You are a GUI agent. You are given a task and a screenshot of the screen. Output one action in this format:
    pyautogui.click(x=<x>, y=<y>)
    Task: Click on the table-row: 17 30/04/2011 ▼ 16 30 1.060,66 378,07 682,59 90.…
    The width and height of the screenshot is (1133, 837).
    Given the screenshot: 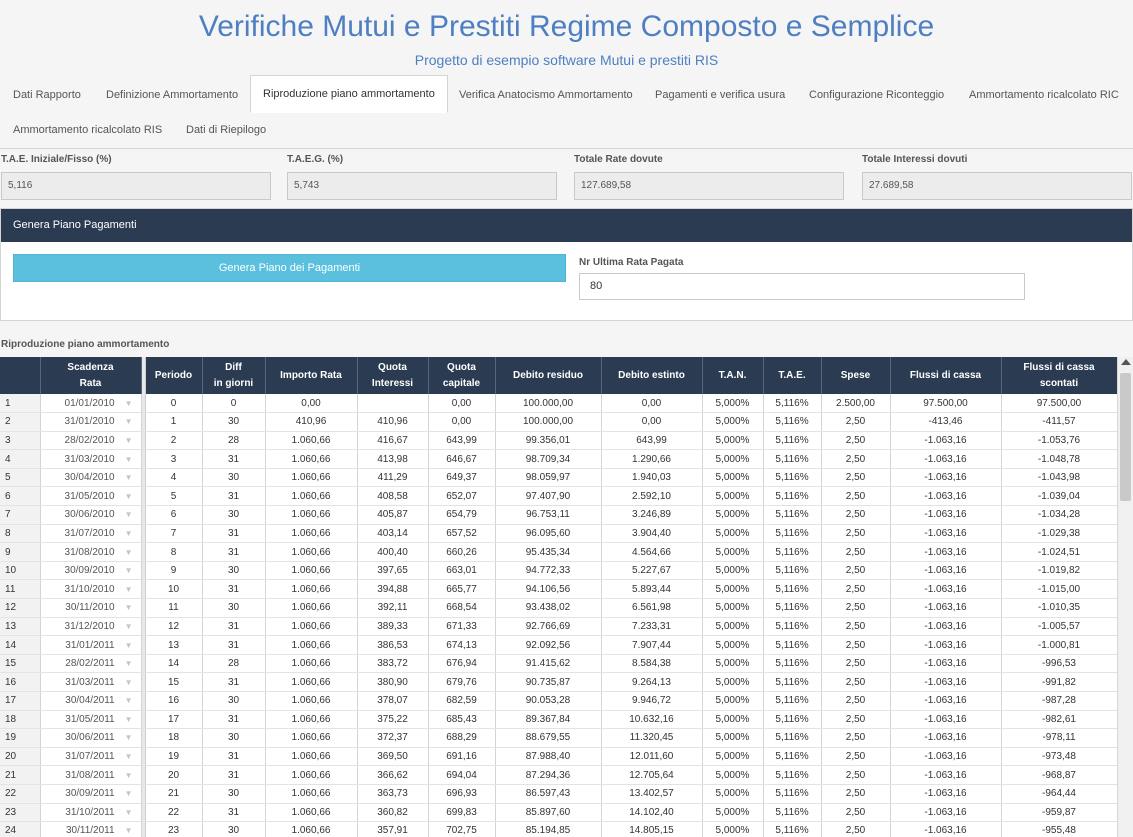 What is the action you would take?
    pyautogui.click(x=559, y=701)
    